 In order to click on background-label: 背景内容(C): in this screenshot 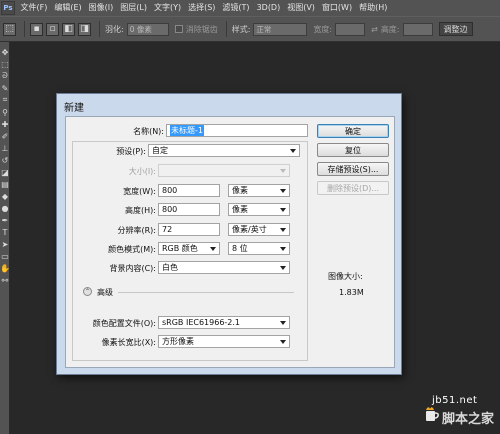, I will do `click(132, 268)`.